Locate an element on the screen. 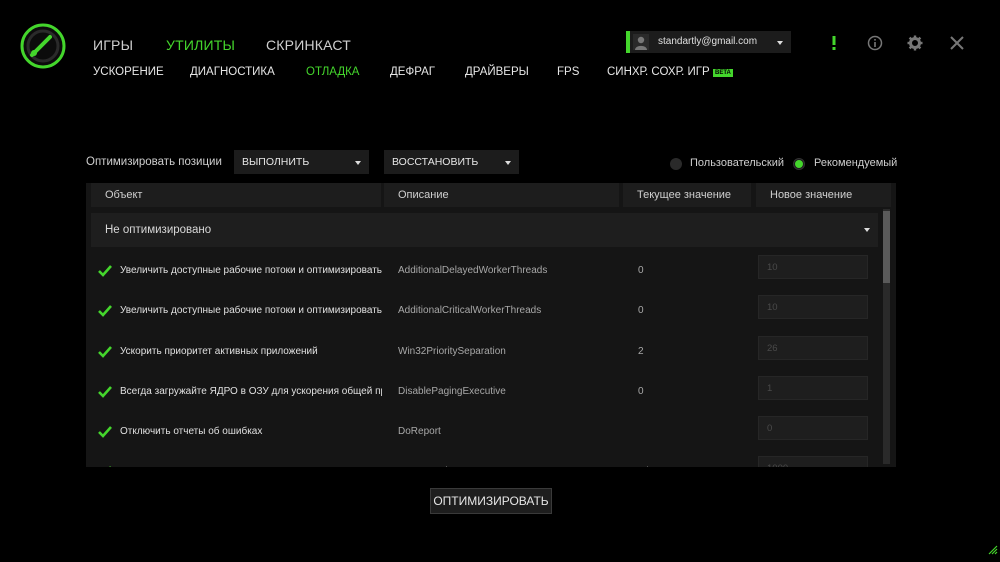  column-header-current: Текущее значение is located at coordinates (687, 195).